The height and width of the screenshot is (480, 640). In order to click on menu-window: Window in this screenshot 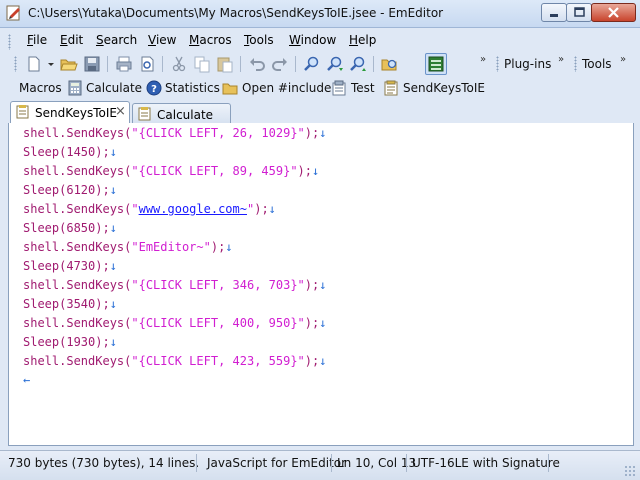, I will do `click(312, 40)`.